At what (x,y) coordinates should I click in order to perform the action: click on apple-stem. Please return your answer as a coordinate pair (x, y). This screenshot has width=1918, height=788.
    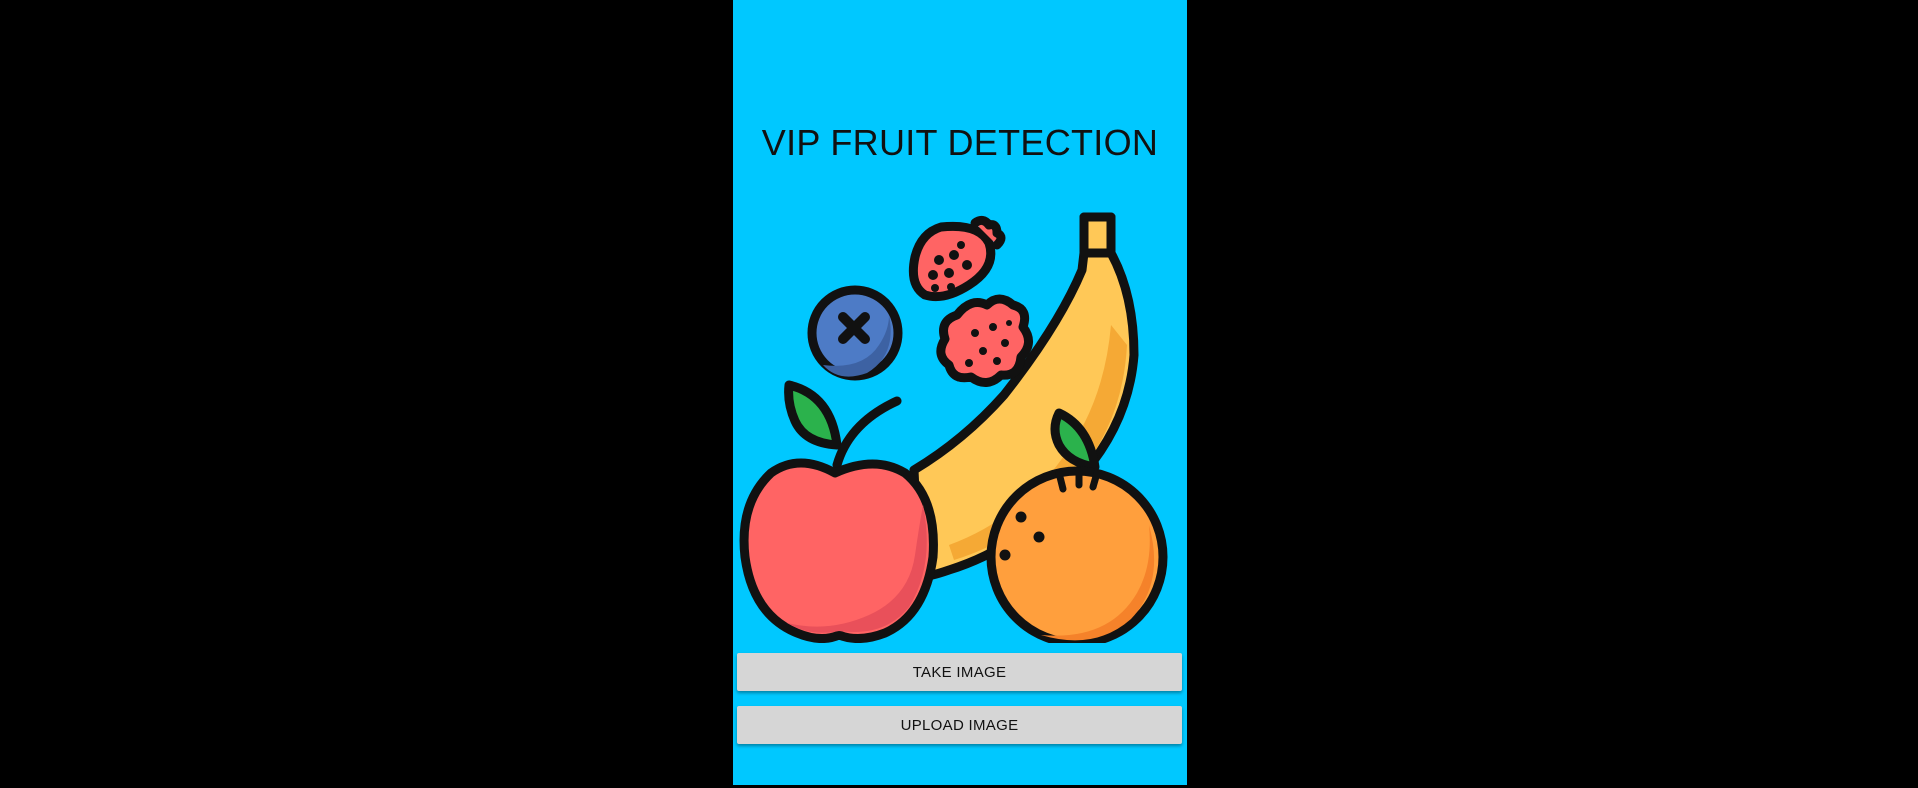
    Looking at the image, I should click on (843, 425).